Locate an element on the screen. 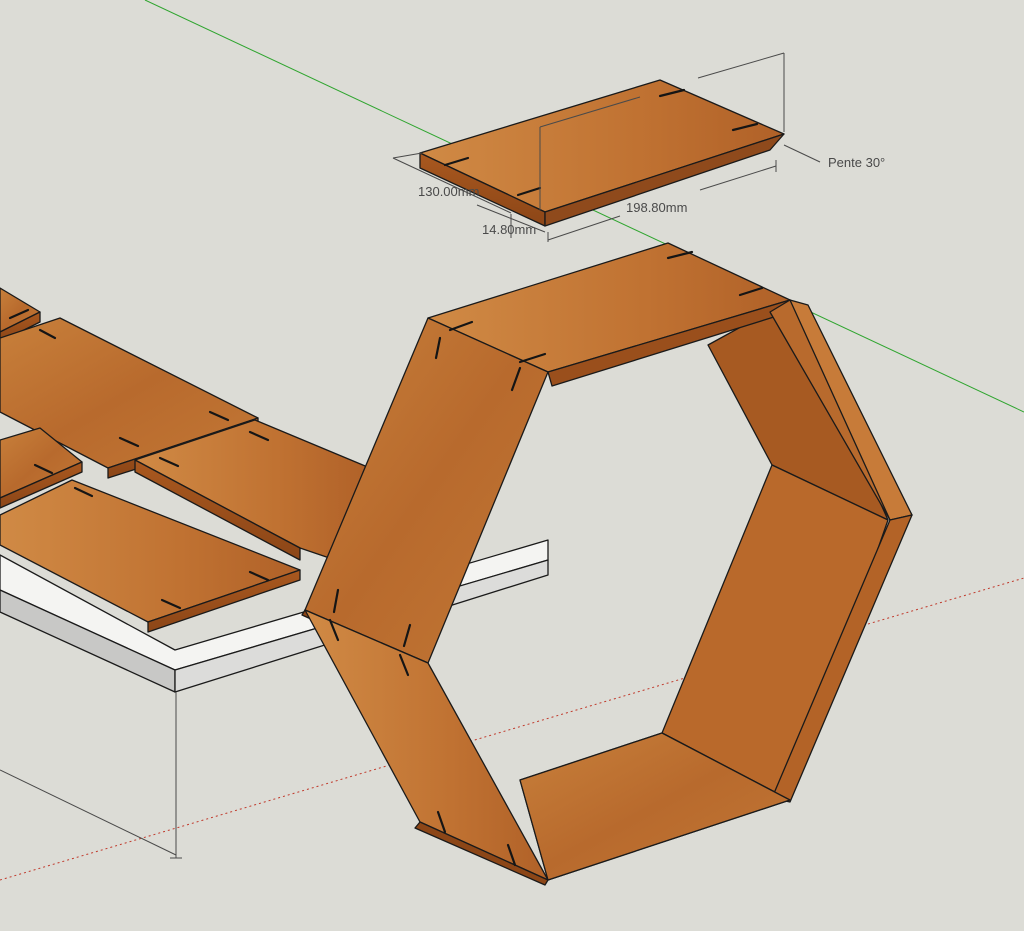 The image size is (1024, 931). stacked-boards is located at coordinates (185, 460).